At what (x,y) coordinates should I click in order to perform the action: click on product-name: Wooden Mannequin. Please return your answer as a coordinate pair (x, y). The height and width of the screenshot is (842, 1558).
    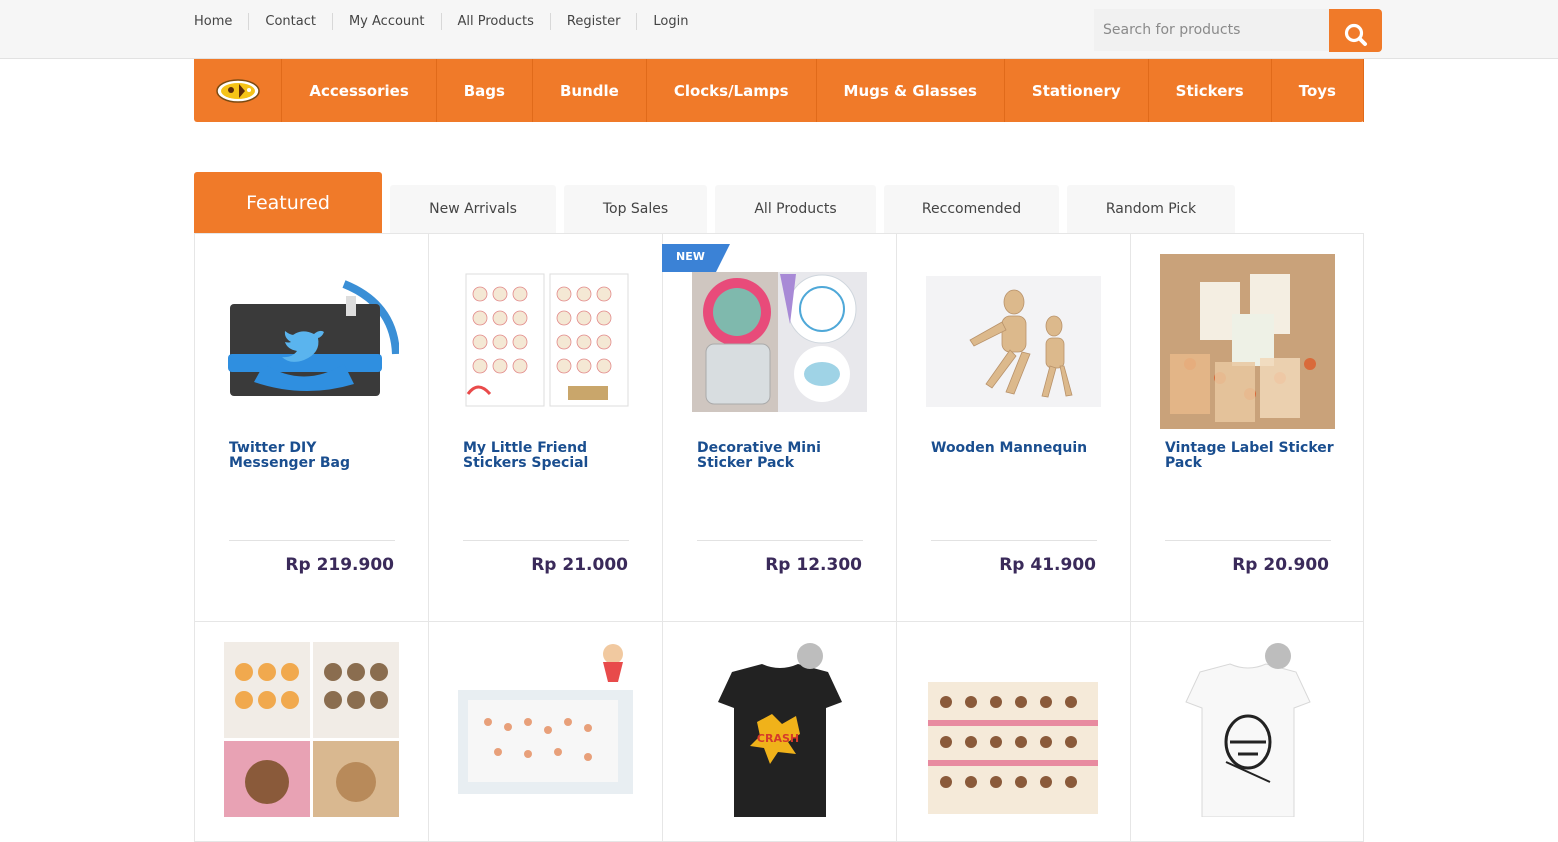
    Looking at the image, I should click on (1016, 448).